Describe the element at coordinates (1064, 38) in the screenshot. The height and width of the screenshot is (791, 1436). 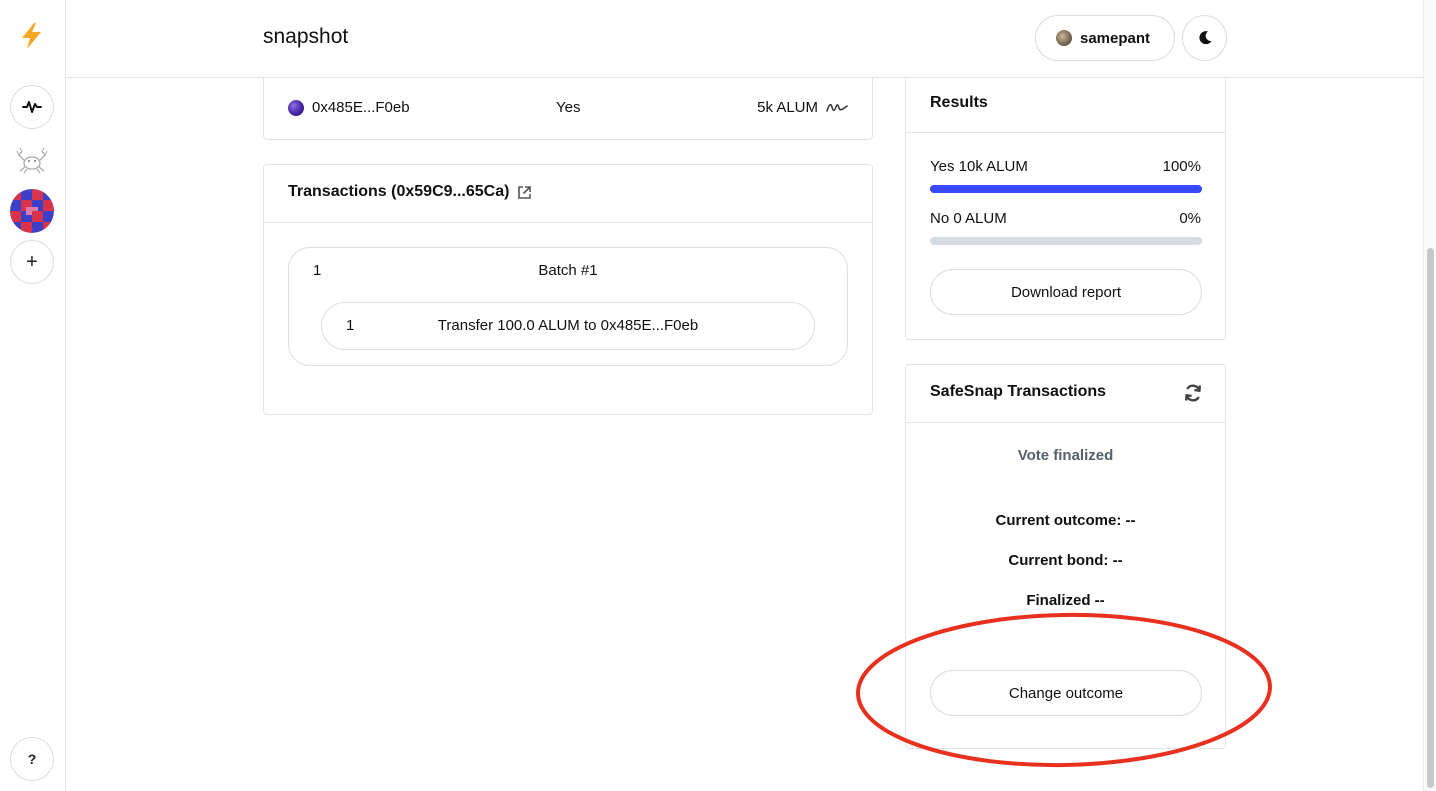
I see `user-avatar` at that location.